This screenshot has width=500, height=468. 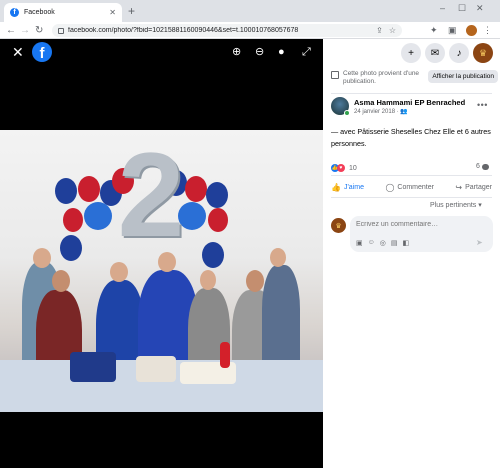 What do you see at coordinates (336, 187) in the screenshot?
I see `thumbs-up-icon: 👍` at bounding box center [336, 187].